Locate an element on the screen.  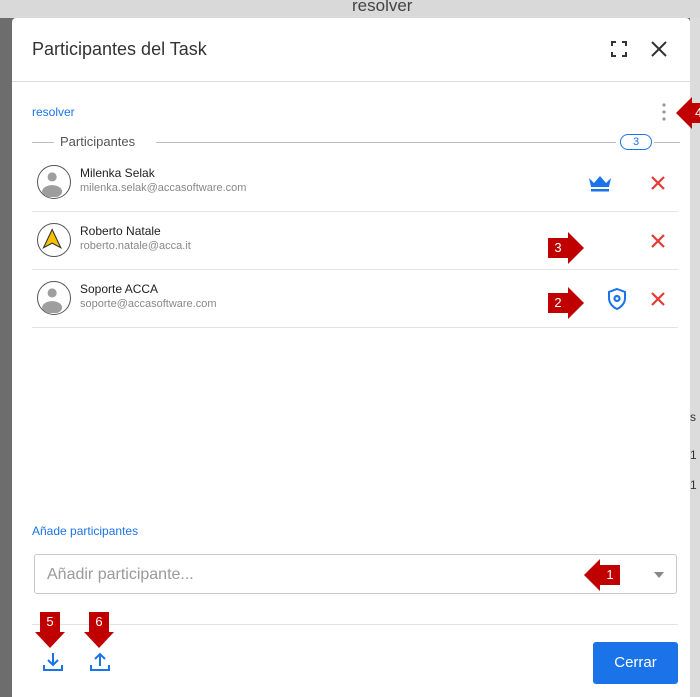
participant-name: Milenka Selak is located at coordinates (117, 173).